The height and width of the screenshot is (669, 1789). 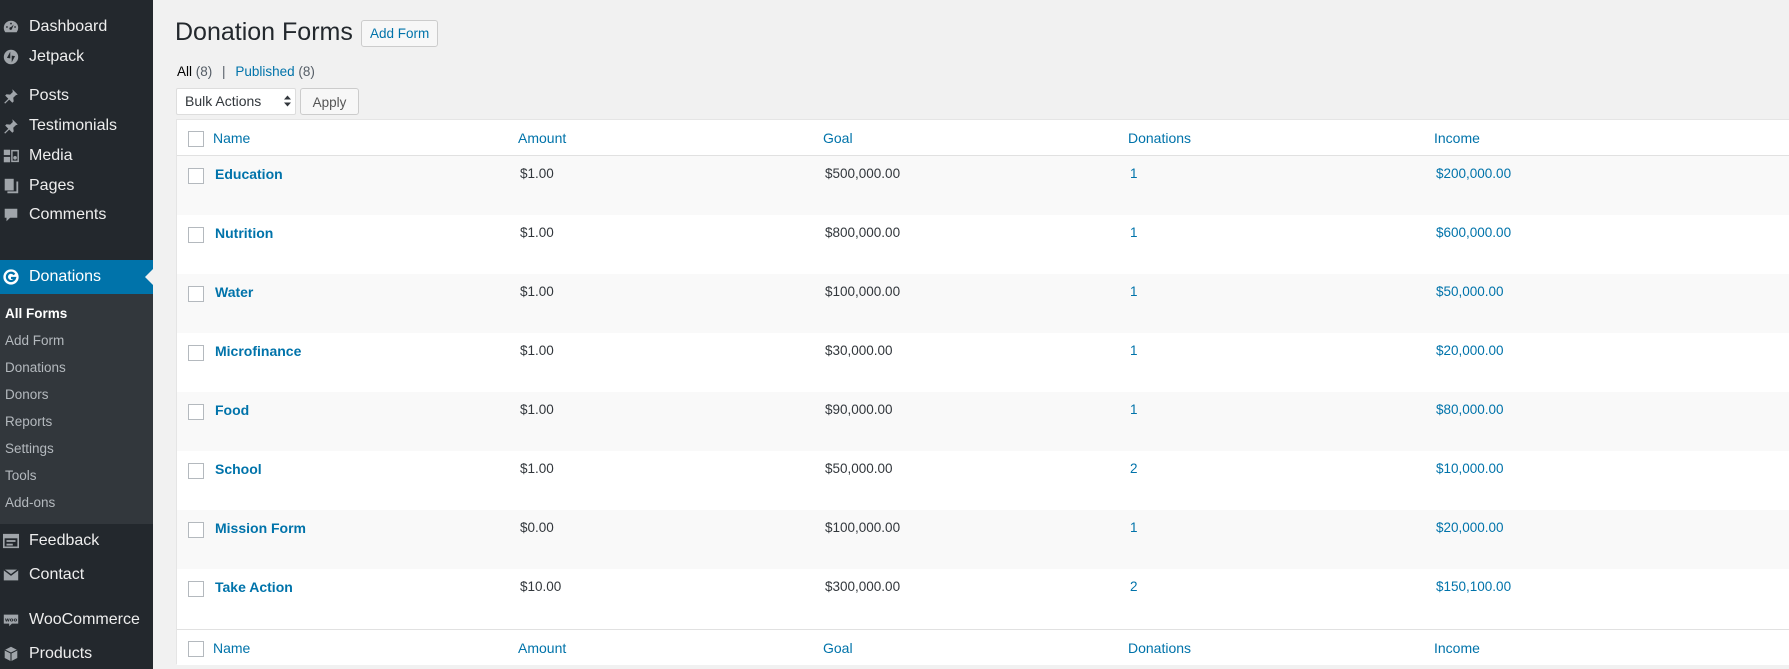 I want to click on menu-item-woocommerce: woo WooCommerce, so click(x=76, y=620).